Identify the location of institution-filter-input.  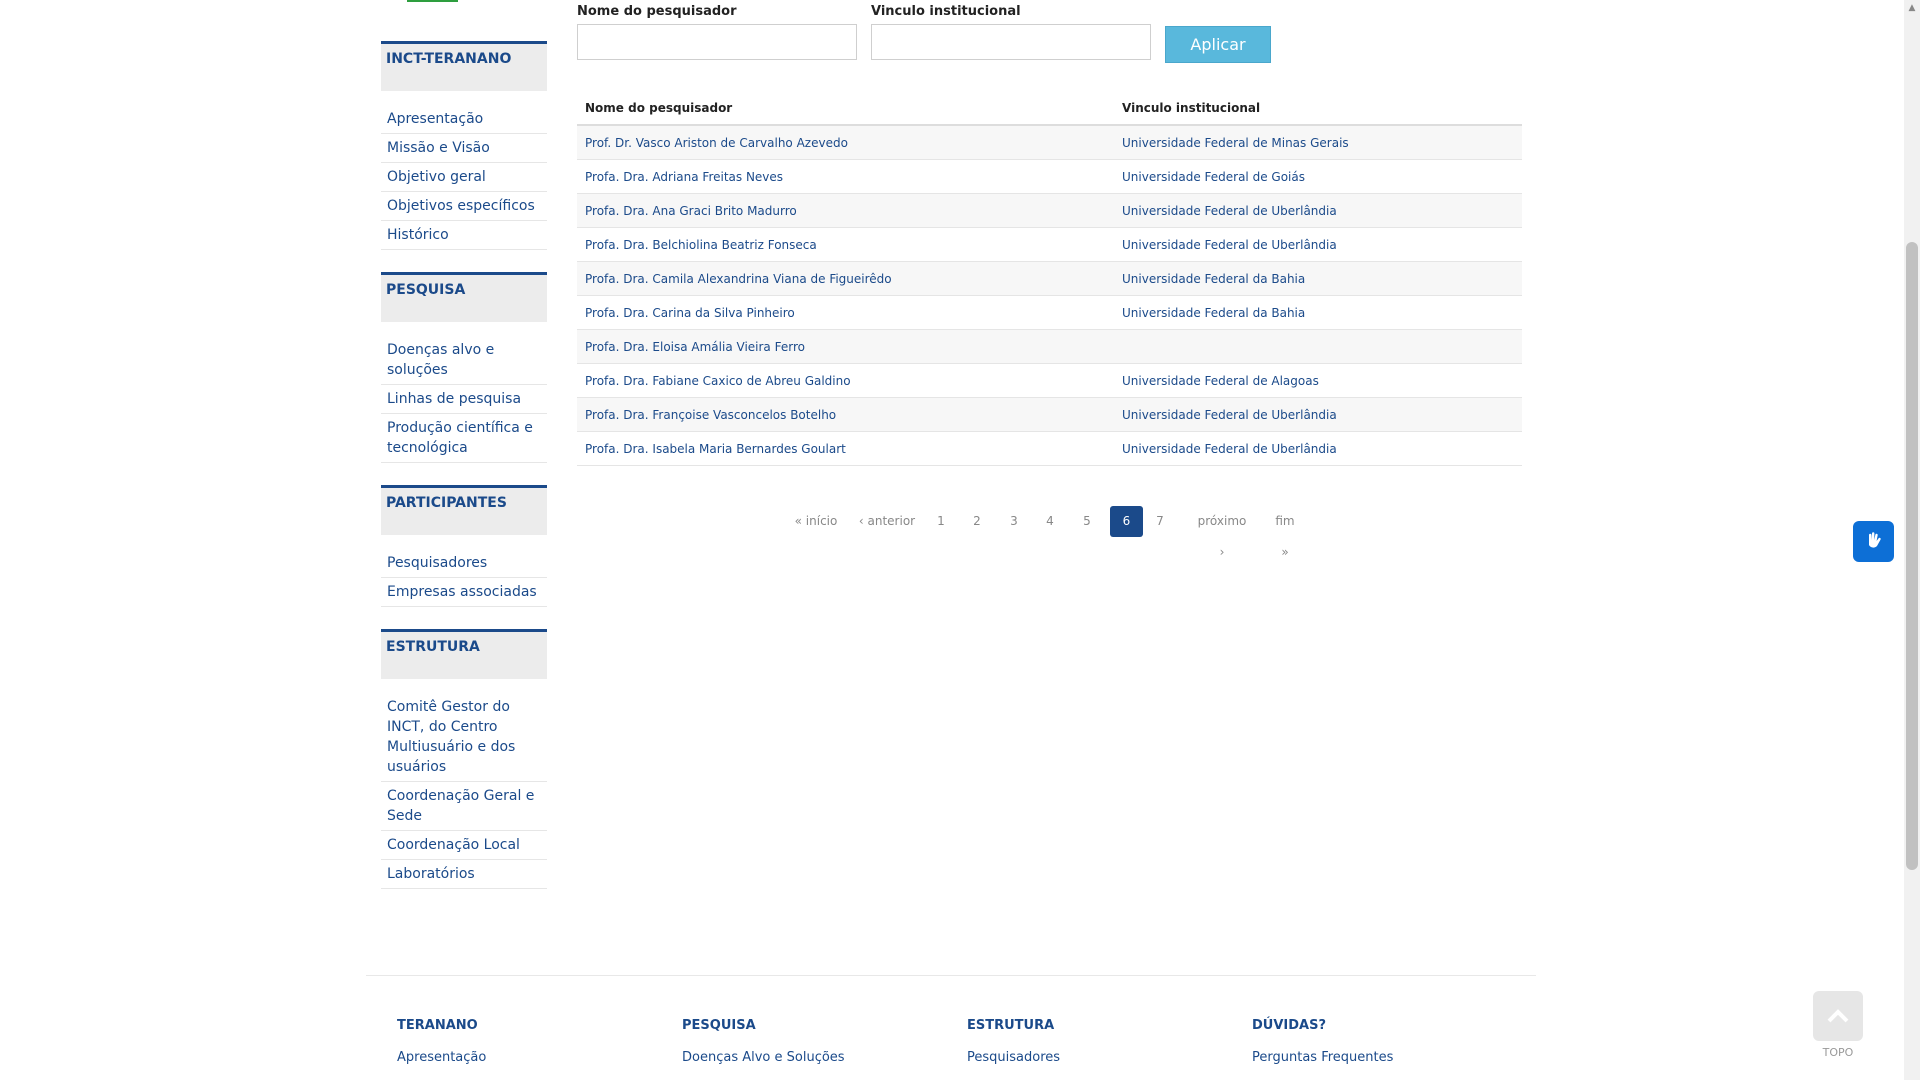
(1011, 42).